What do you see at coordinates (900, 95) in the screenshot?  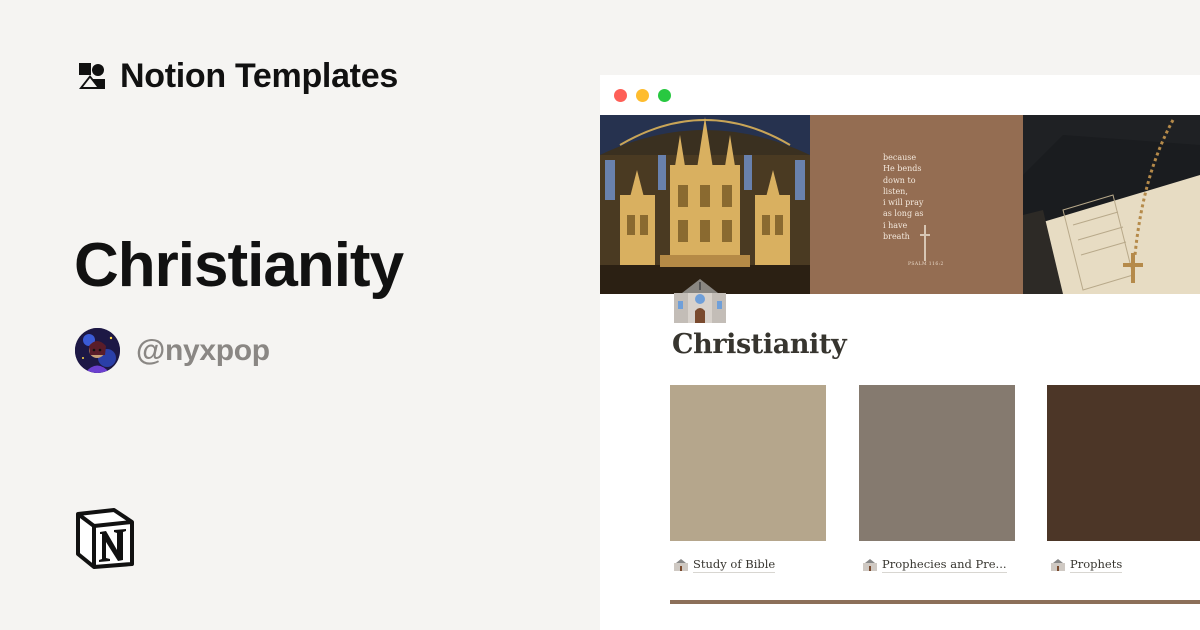 I see `window-titlebar` at bounding box center [900, 95].